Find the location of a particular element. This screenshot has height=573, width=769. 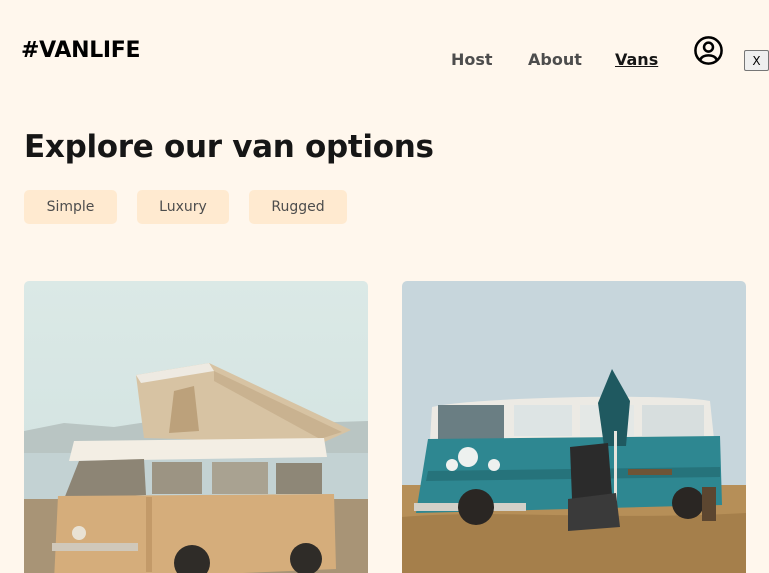

page-title: Explore our van options is located at coordinates (229, 147).